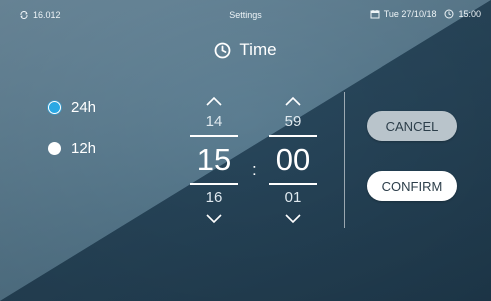 This screenshot has height=301, width=491. I want to click on status-datetime: Tue 27/10/18 15:00, so click(425, 14).